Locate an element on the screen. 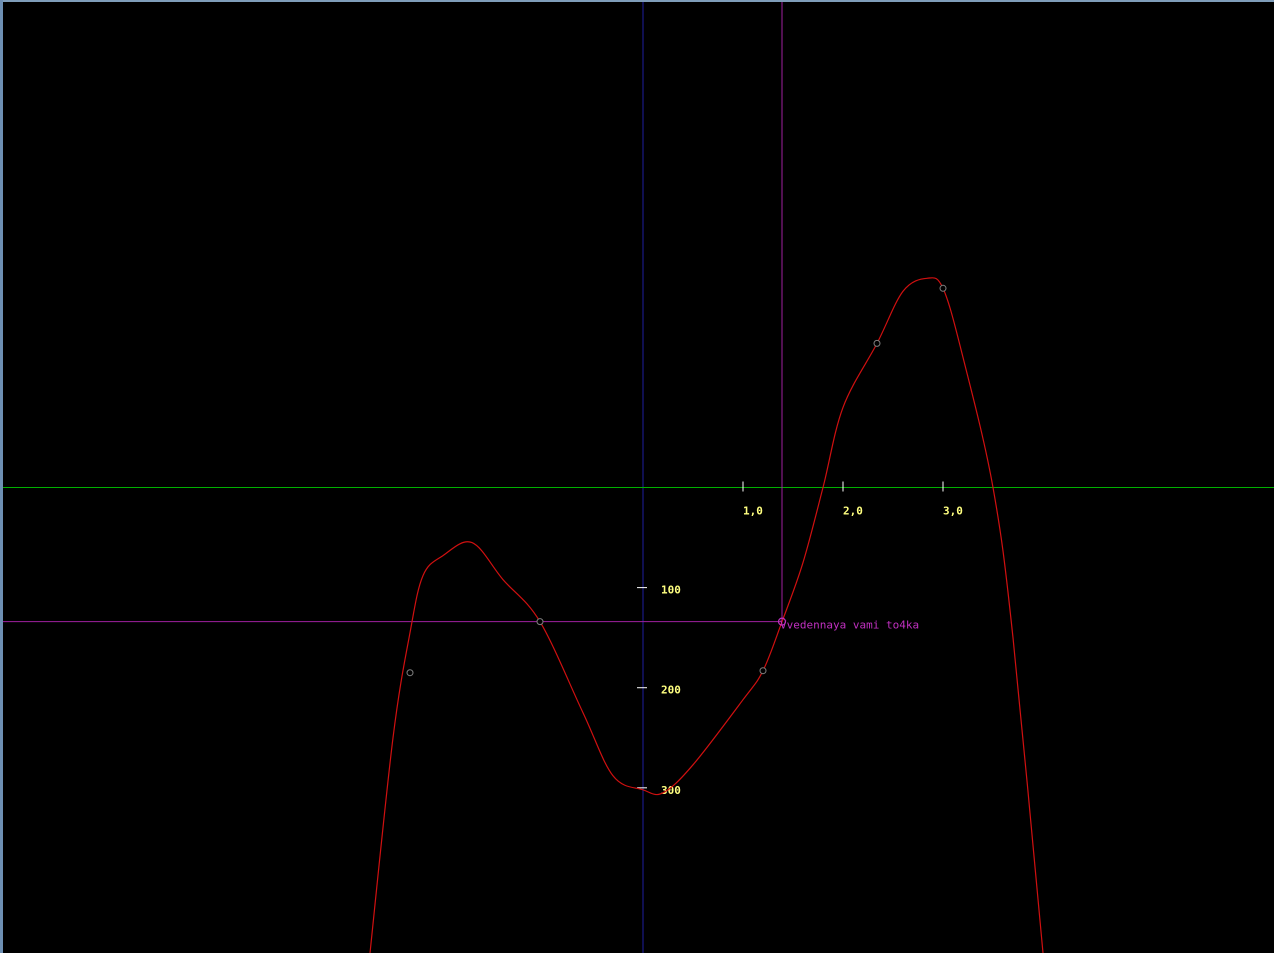 The width and height of the screenshot is (1274, 953). window-frame-top is located at coordinates (637, 1).